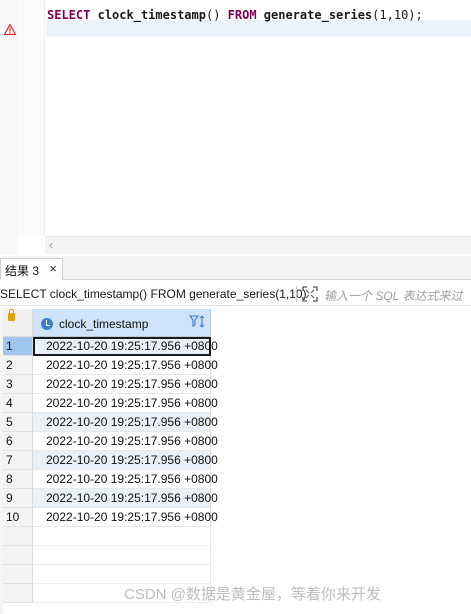 The image size is (471, 614). Describe the element at coordinates (8, 127) in the screenshot. I see `editor-ruler` at that location.